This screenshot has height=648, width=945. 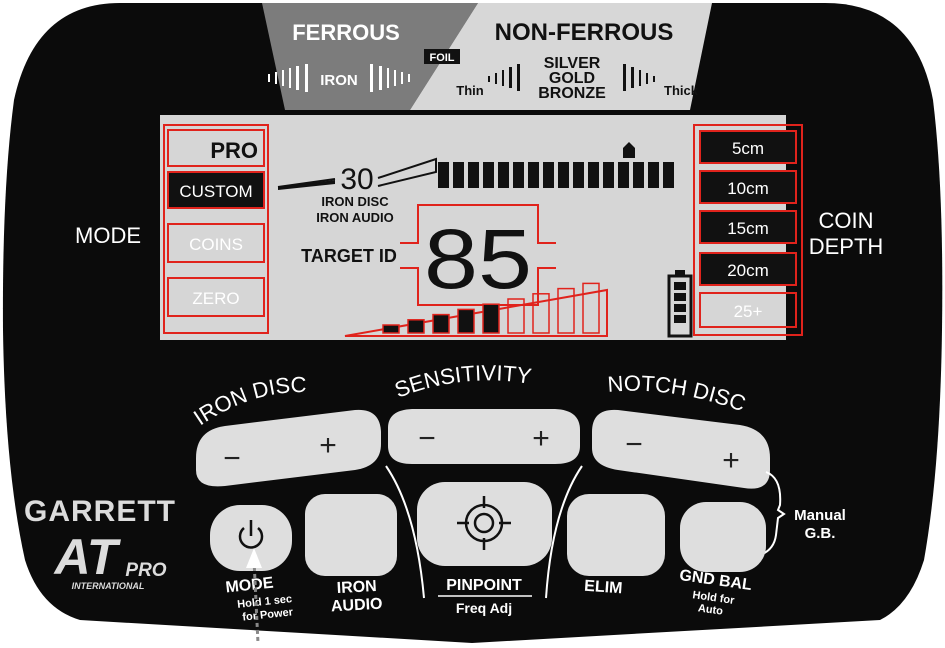 What do you see at coordinates (748, 188) in the screenshot?
I see `depth-10cm: 10cm` at bounding box center [748, 188].